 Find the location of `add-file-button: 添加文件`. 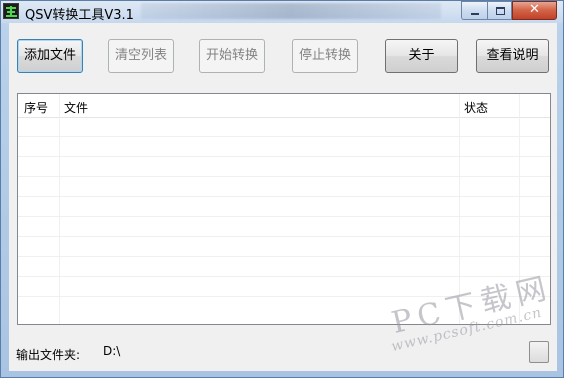

add-file-button: 添加文件 is located at coordinates (50, 56).